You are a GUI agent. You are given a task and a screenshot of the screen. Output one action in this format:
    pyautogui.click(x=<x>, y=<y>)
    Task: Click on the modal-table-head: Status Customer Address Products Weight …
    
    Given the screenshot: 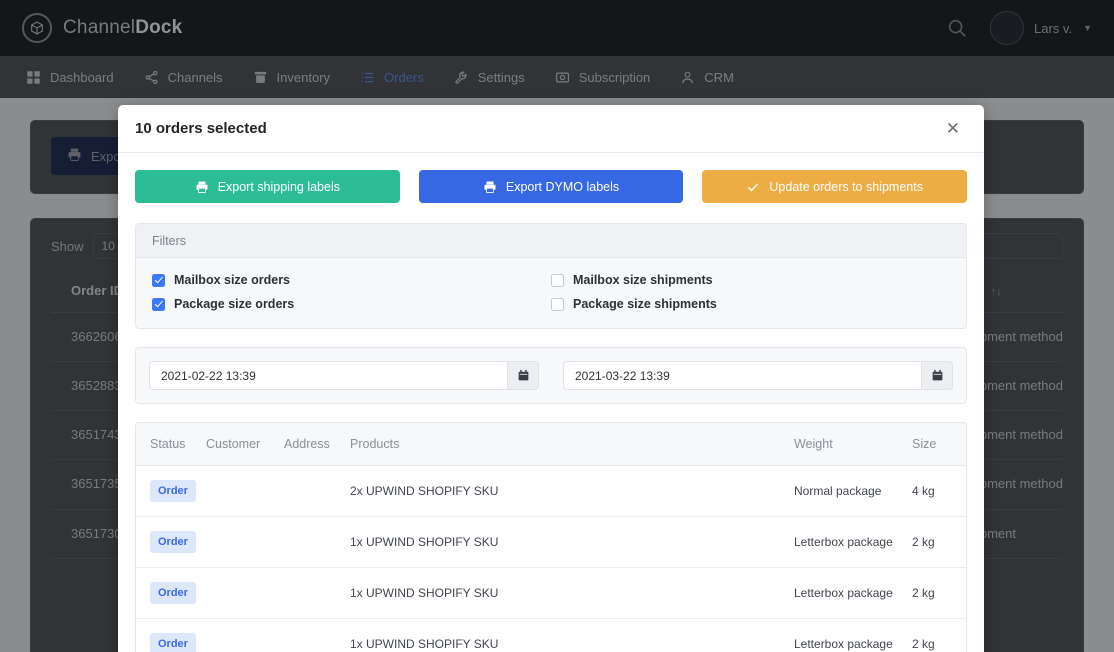 What is the action you would take?
    pyautogui.click(x=551, y=444)
    